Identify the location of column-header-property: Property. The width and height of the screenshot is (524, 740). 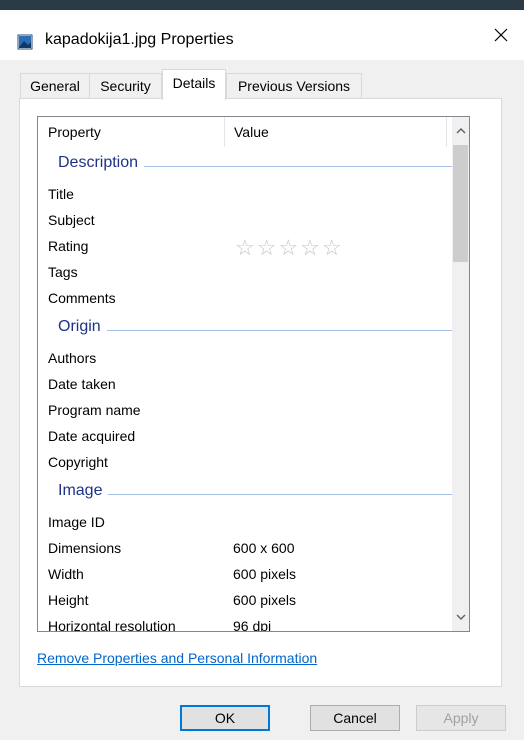
(131, 132).